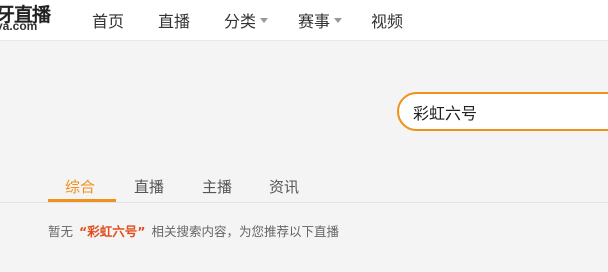 This screenshot has width=608, height=272. I want to click on logo-domain: ya.com, so click(19, 26).